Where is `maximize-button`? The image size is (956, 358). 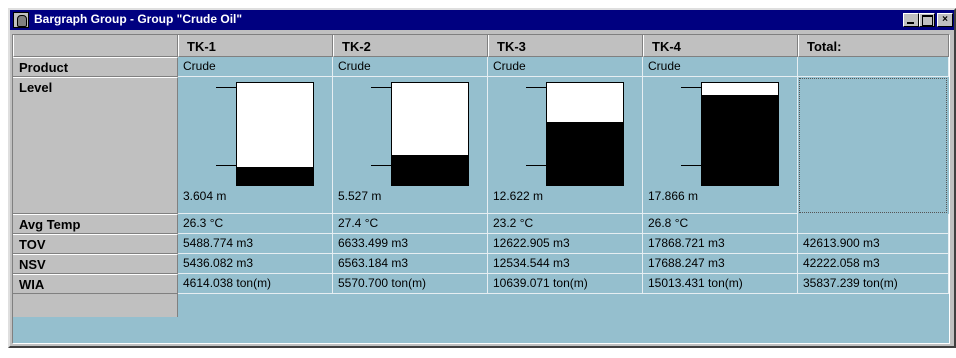
maximize-button is located at coordinates (927, 20).